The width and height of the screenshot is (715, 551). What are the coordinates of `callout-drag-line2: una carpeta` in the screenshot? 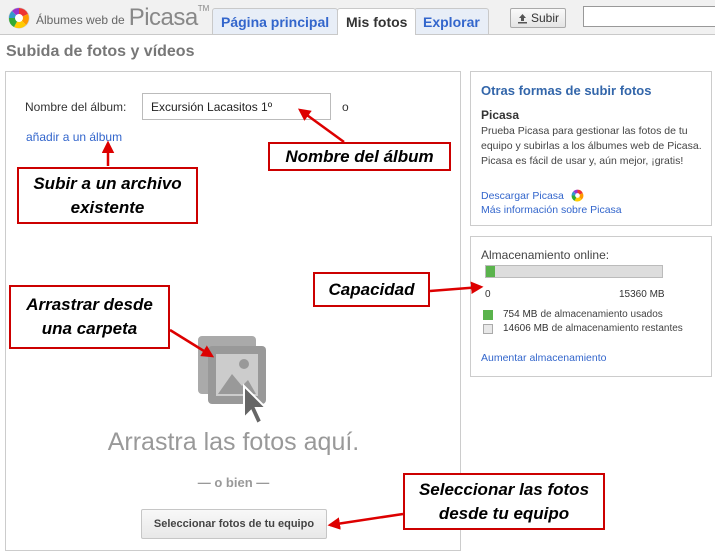 It's located at (89, 328).